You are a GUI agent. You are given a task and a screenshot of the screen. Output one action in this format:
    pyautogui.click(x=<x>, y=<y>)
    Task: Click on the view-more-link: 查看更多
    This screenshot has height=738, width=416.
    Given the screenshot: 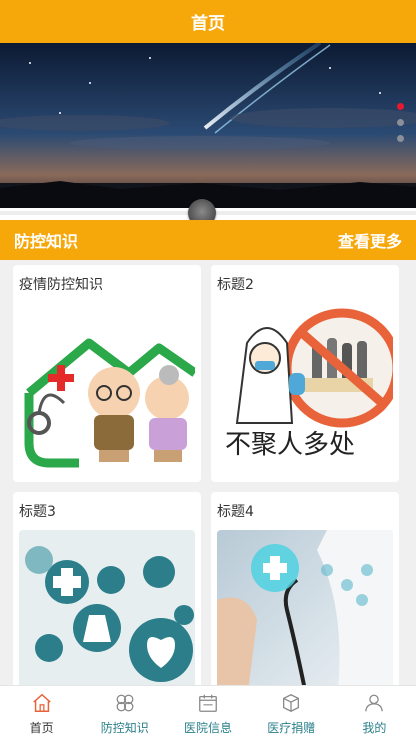 What is the action you would take?
    pyautogui.click(x=370, y=240)
    